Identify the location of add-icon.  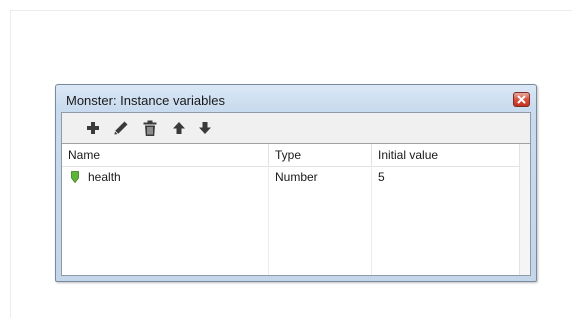
(93, 128).